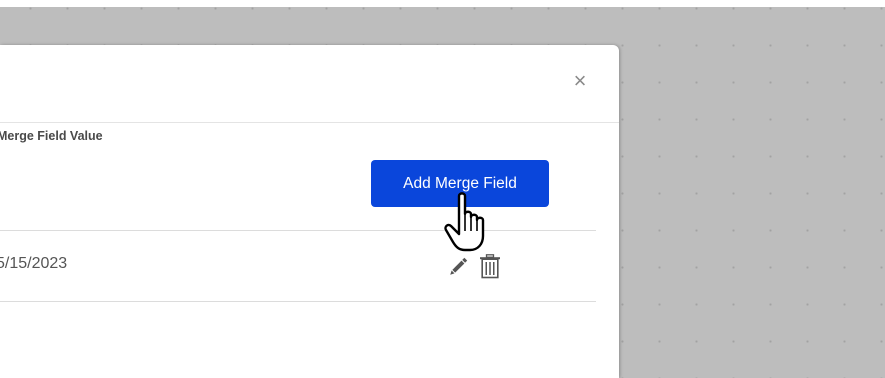 The width and height of the screenshot is (885, 378). Describe the element at coordinates (298, 301) in the screenshot. I see `table-row-divider` at that location.